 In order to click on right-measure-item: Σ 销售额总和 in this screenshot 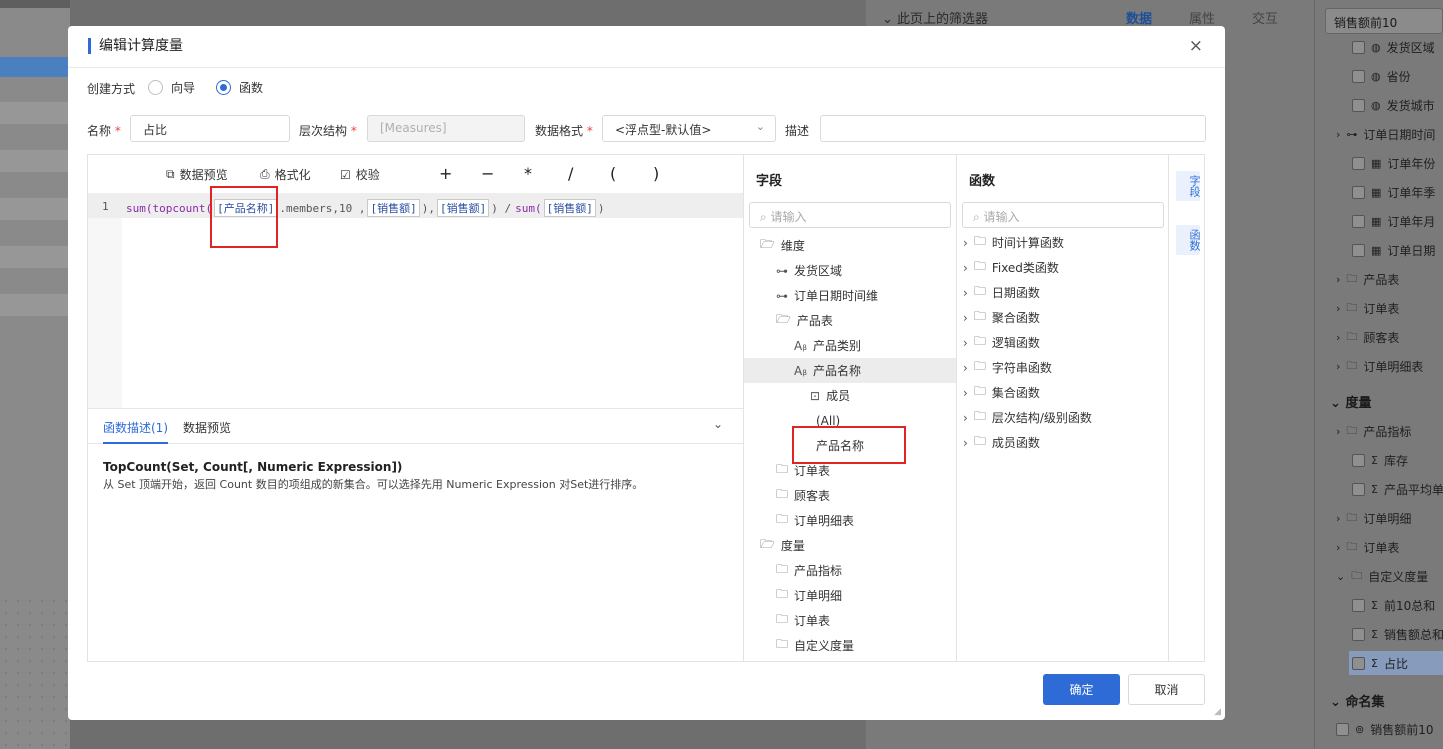, I will do `click(1397, 634)`.